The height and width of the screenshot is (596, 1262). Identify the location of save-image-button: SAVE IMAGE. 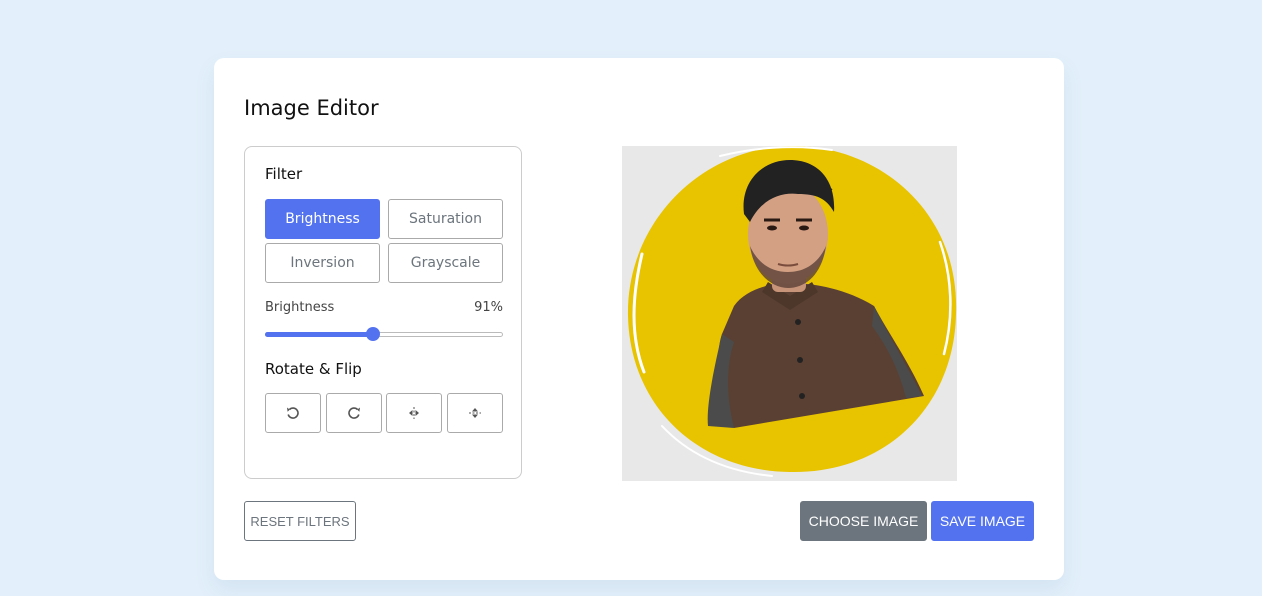
(982, 521).